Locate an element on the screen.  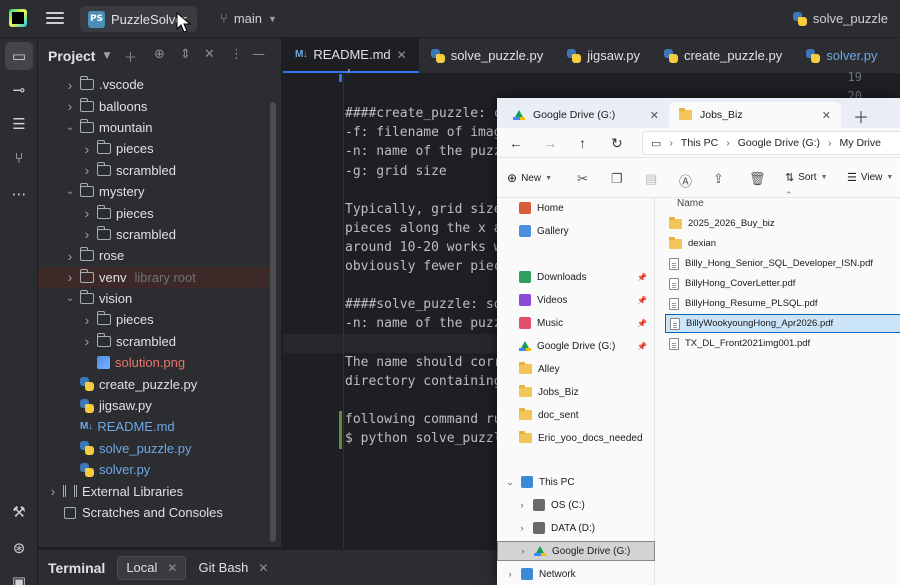
tree-item: ⌄ vision is located at coordinates (154, 298).